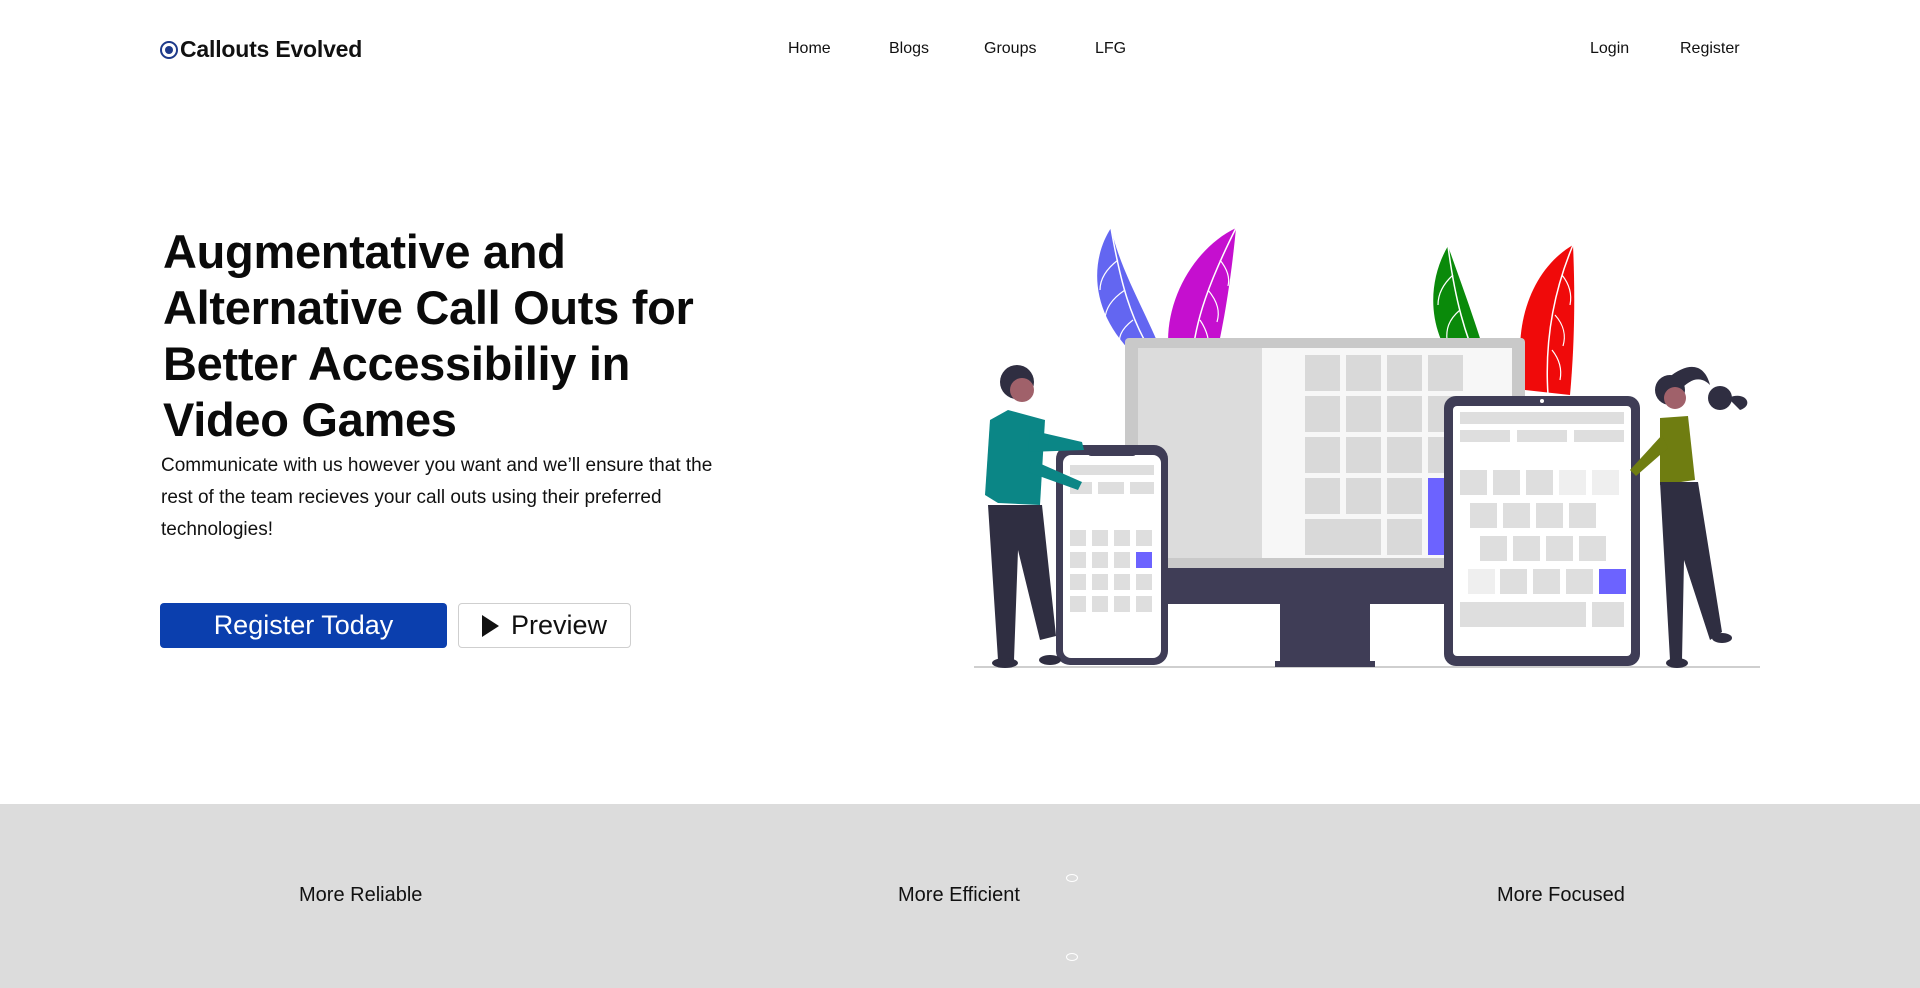 The width and height of the screenshot is (1920, 988). Describe the element at coordinates (490, 625) in the screenshot. I see `play-icon` at that location.